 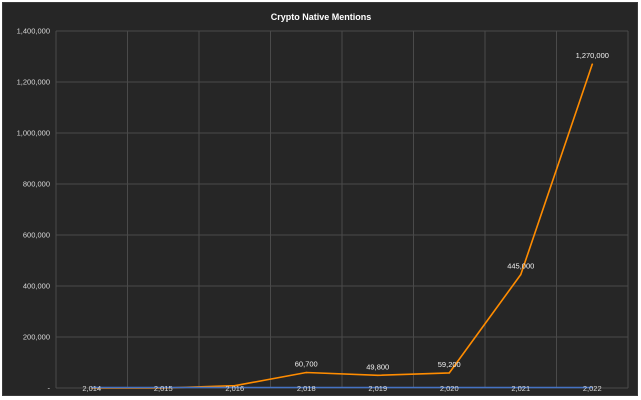 What do you see at coordinates (592, 55) in the screenshot?
I see `data-label: 1,270,000` at bounding box center [592, 55].